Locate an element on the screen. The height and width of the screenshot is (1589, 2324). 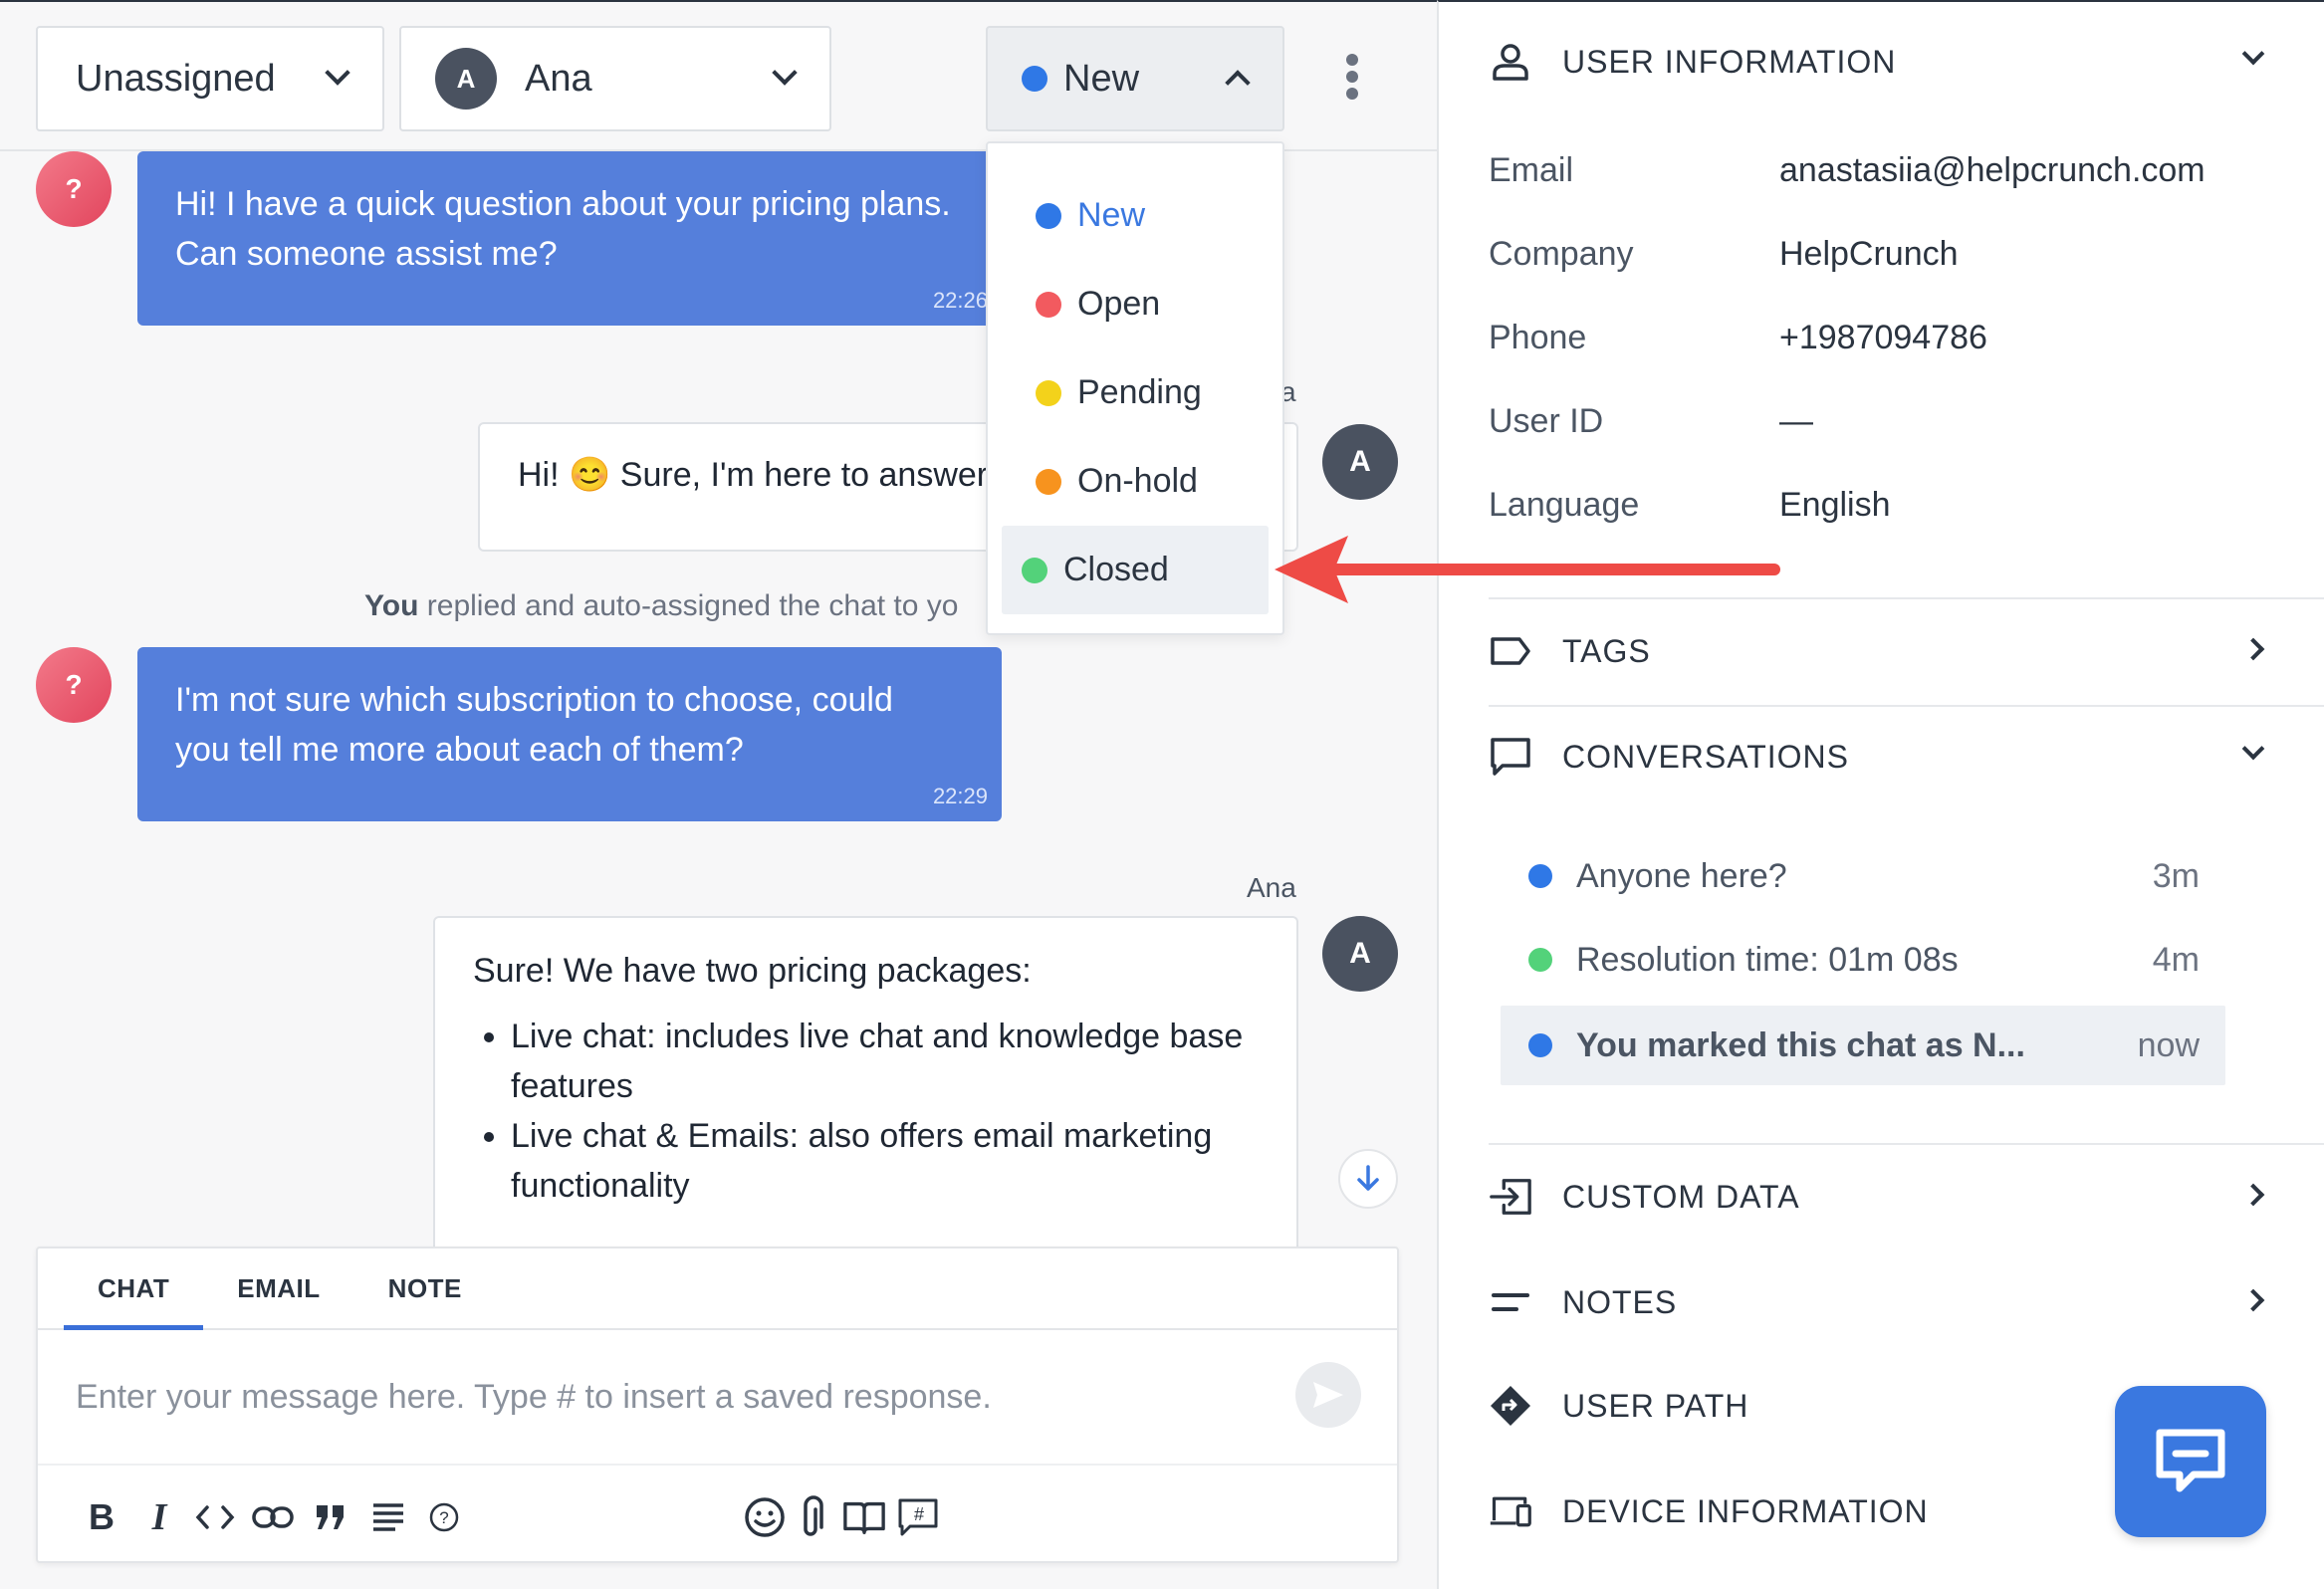
code-icon is located at coordinates (215, 1517).